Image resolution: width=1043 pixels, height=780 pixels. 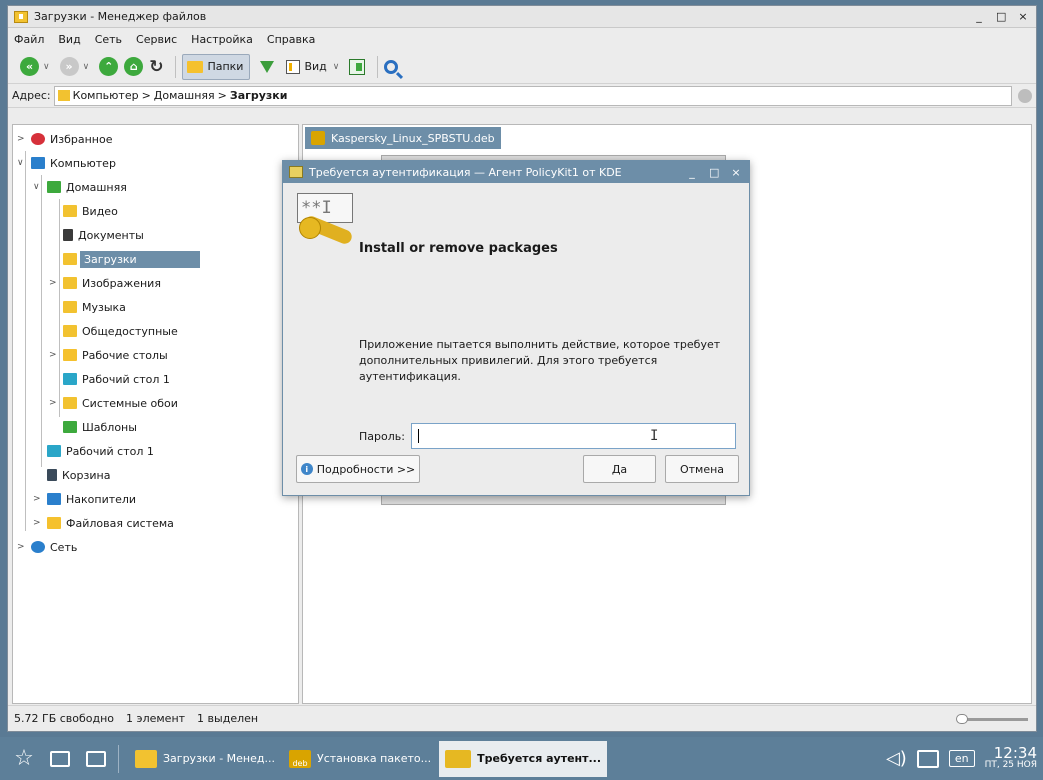 What do you see at coordinates (90, 211) in the screenshot?
I see `tree-item-video: Видео` at bounding box center [90, 211].